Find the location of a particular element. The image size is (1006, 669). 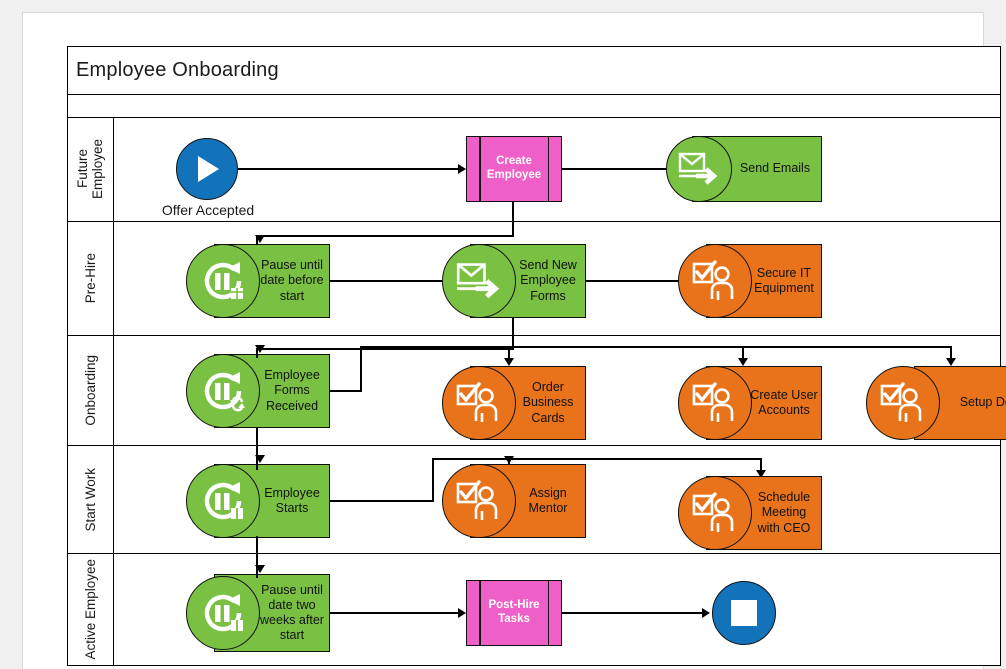

connector-onboarding-distribution is located at coordinates (655, 347).